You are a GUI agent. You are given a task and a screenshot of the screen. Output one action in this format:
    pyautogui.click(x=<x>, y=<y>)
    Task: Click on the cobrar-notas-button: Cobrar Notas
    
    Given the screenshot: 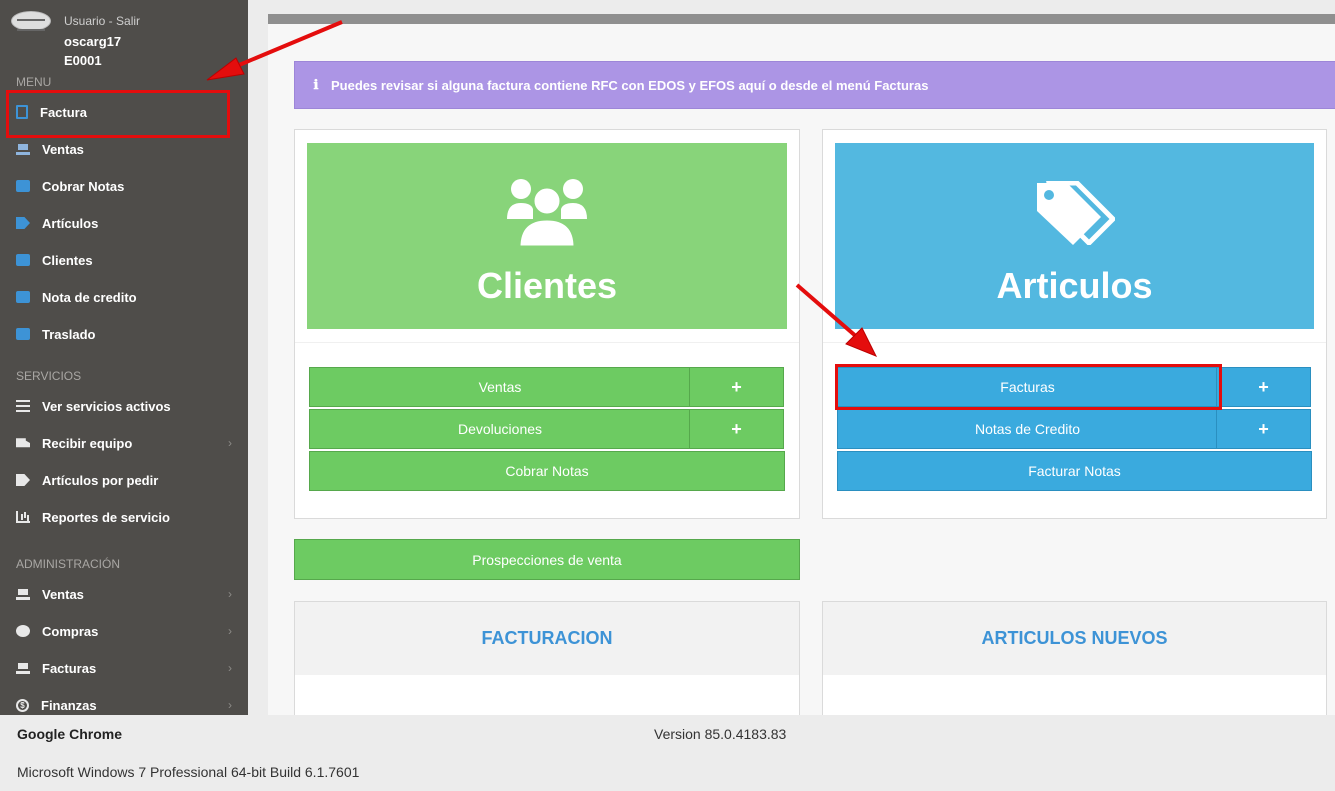 What is the action you would take?
    pyautogui.click(x=547, y=471)
    